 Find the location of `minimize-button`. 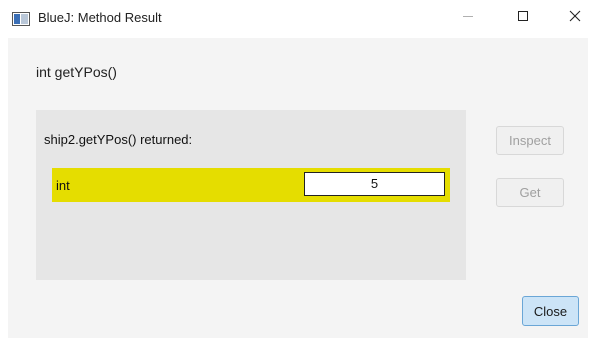

minimize-button is located at coordinates (468, 18).